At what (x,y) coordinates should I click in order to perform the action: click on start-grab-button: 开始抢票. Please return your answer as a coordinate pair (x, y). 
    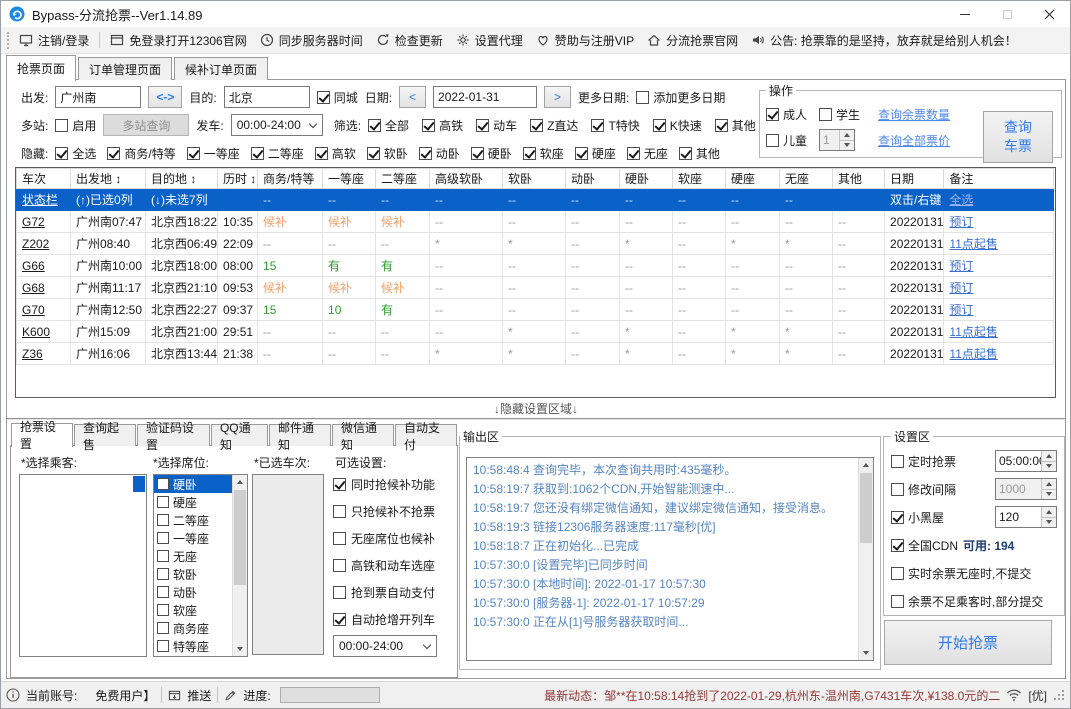
    Looking at the image, I should click on (968, 642).